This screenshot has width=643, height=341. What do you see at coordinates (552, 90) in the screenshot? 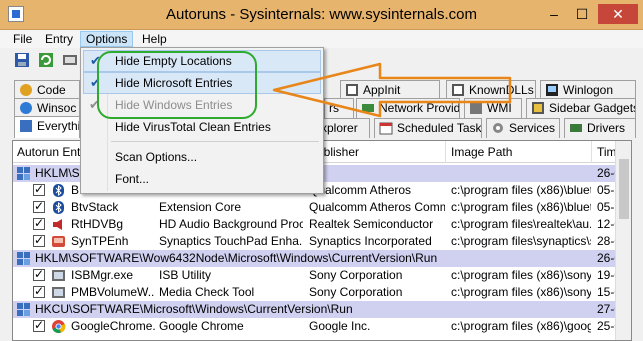
I see `winlogon-icon` at bounding box center [552, 90].